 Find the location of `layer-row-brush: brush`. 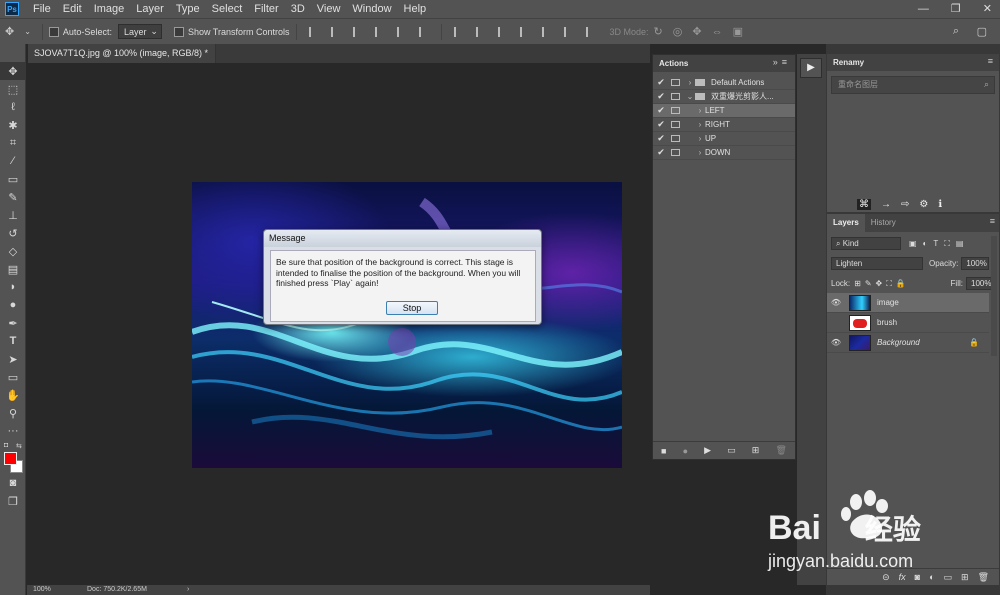

layer-row-brush: brush is located at coordinates (908, 323).